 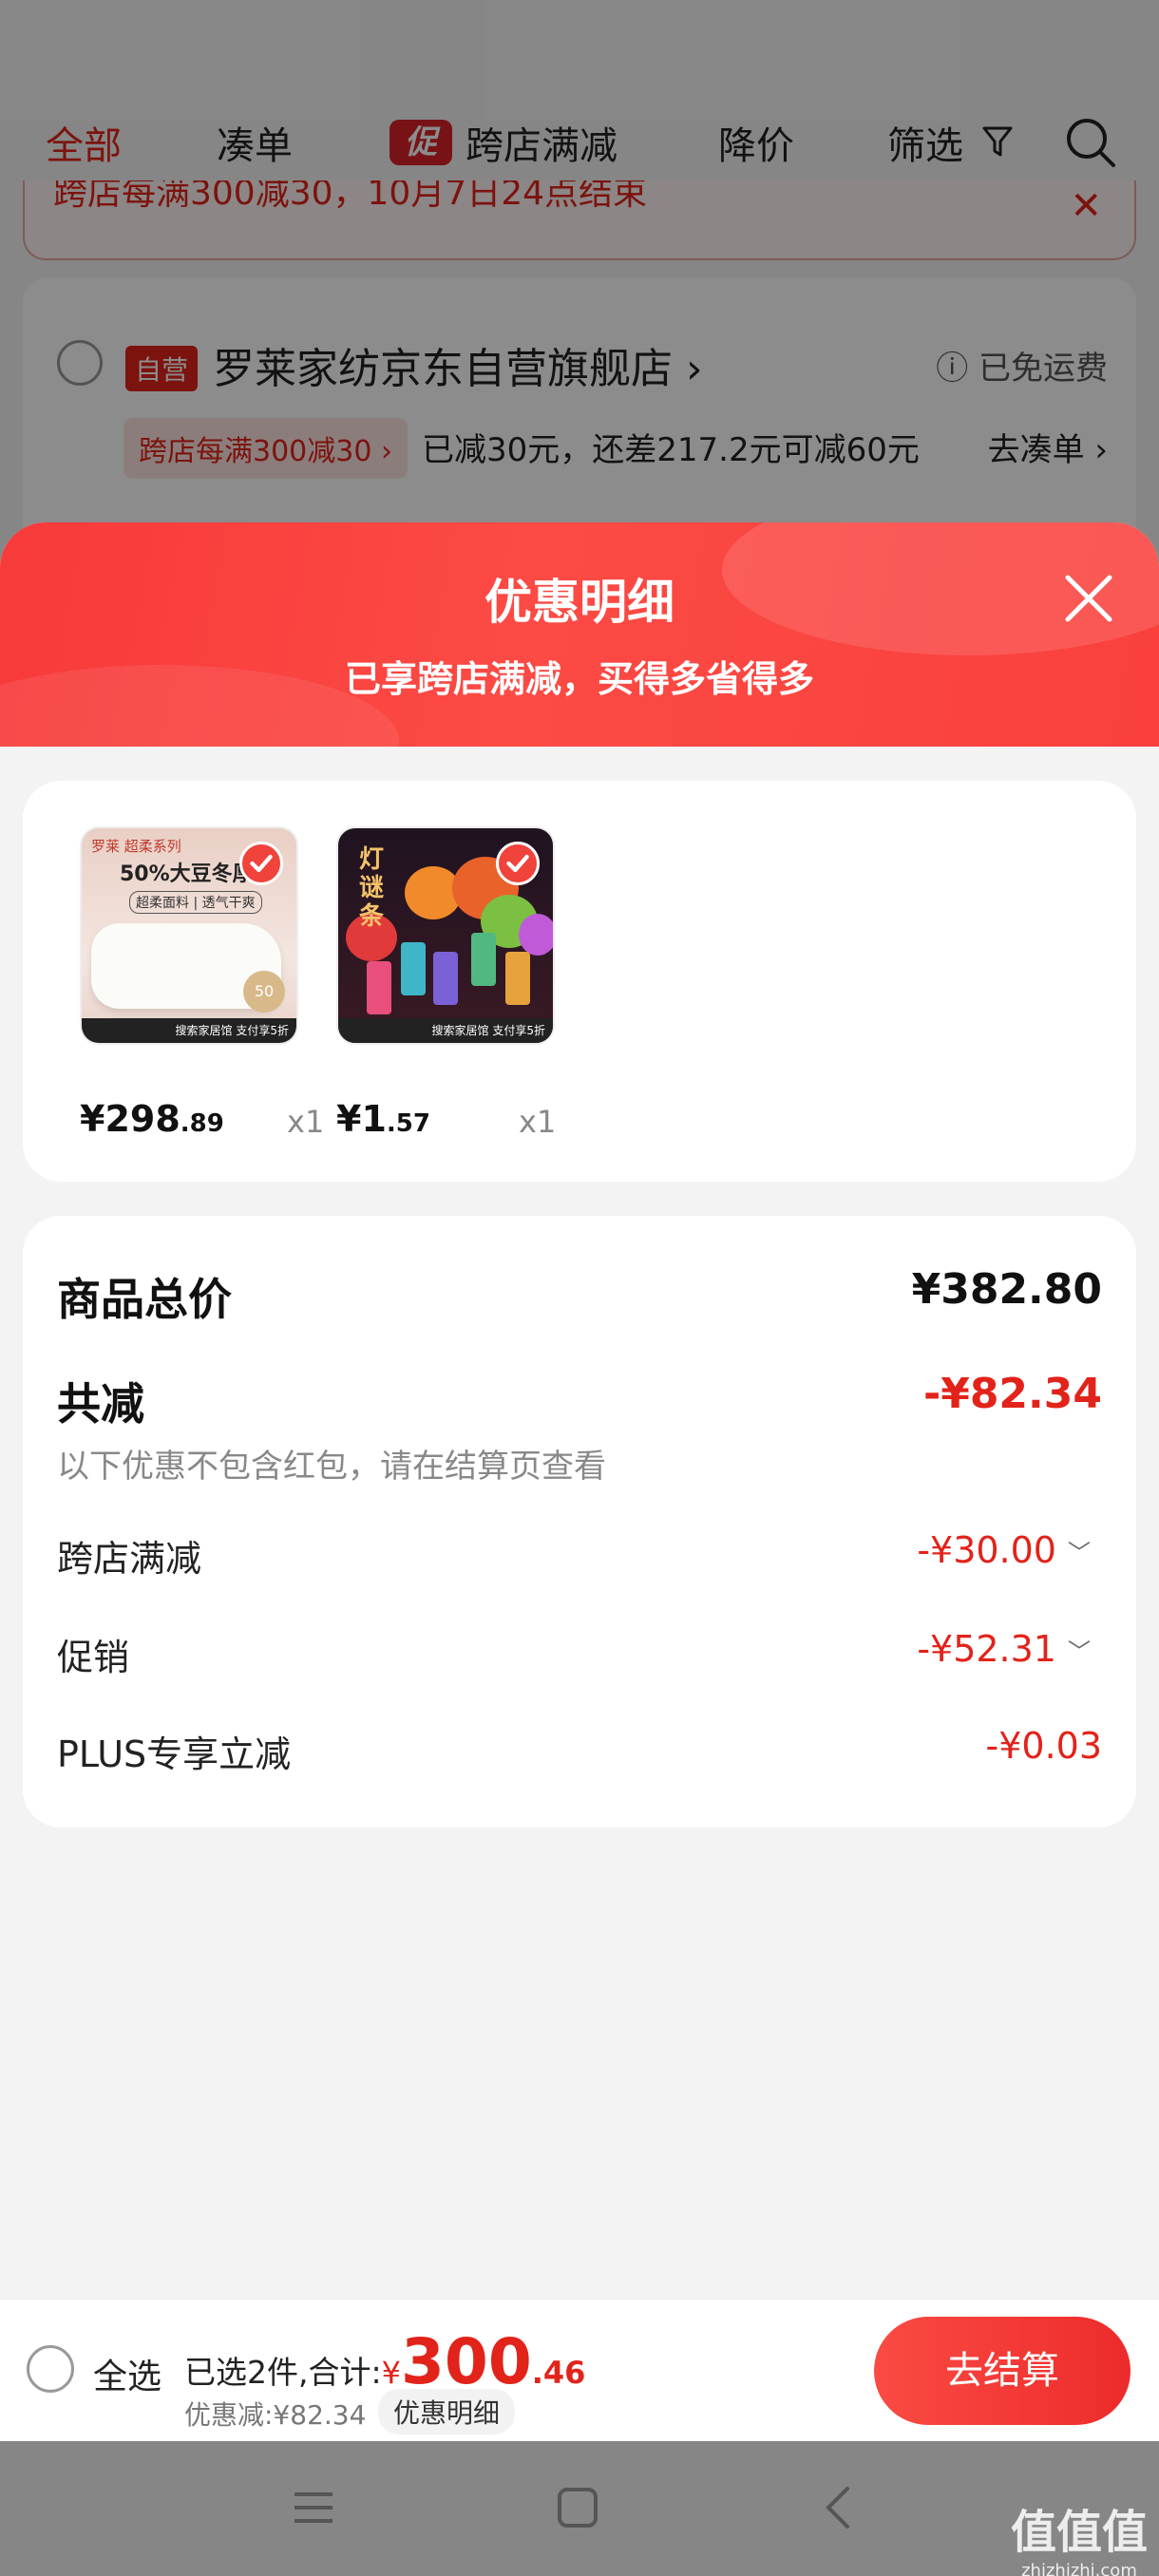 What do you see at coordinates (1002, 2371) in the screenshot?
I see `checkout-button: 去结算` at bounding box center [1002, 2371].